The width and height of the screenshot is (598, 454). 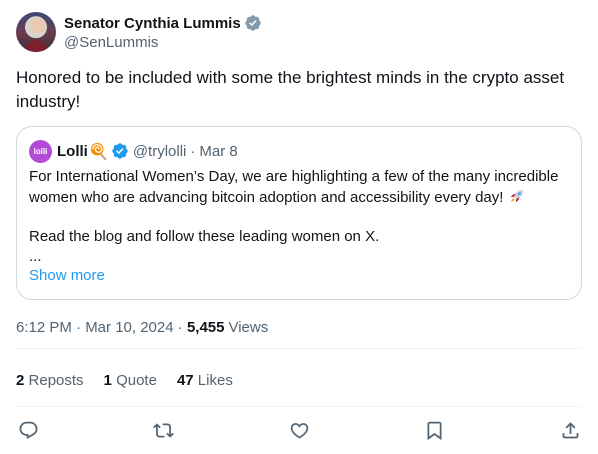 I want to click on author-display-name: Senator Cynthia Lummis, so click(x=152, y=23).